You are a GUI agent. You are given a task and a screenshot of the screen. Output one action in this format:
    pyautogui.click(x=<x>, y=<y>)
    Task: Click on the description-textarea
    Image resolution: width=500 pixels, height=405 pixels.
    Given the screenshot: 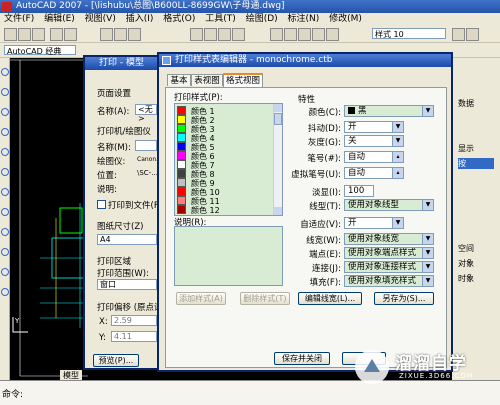 What is the action you would take?
    pyautogui.click(x=228, y=256)
    